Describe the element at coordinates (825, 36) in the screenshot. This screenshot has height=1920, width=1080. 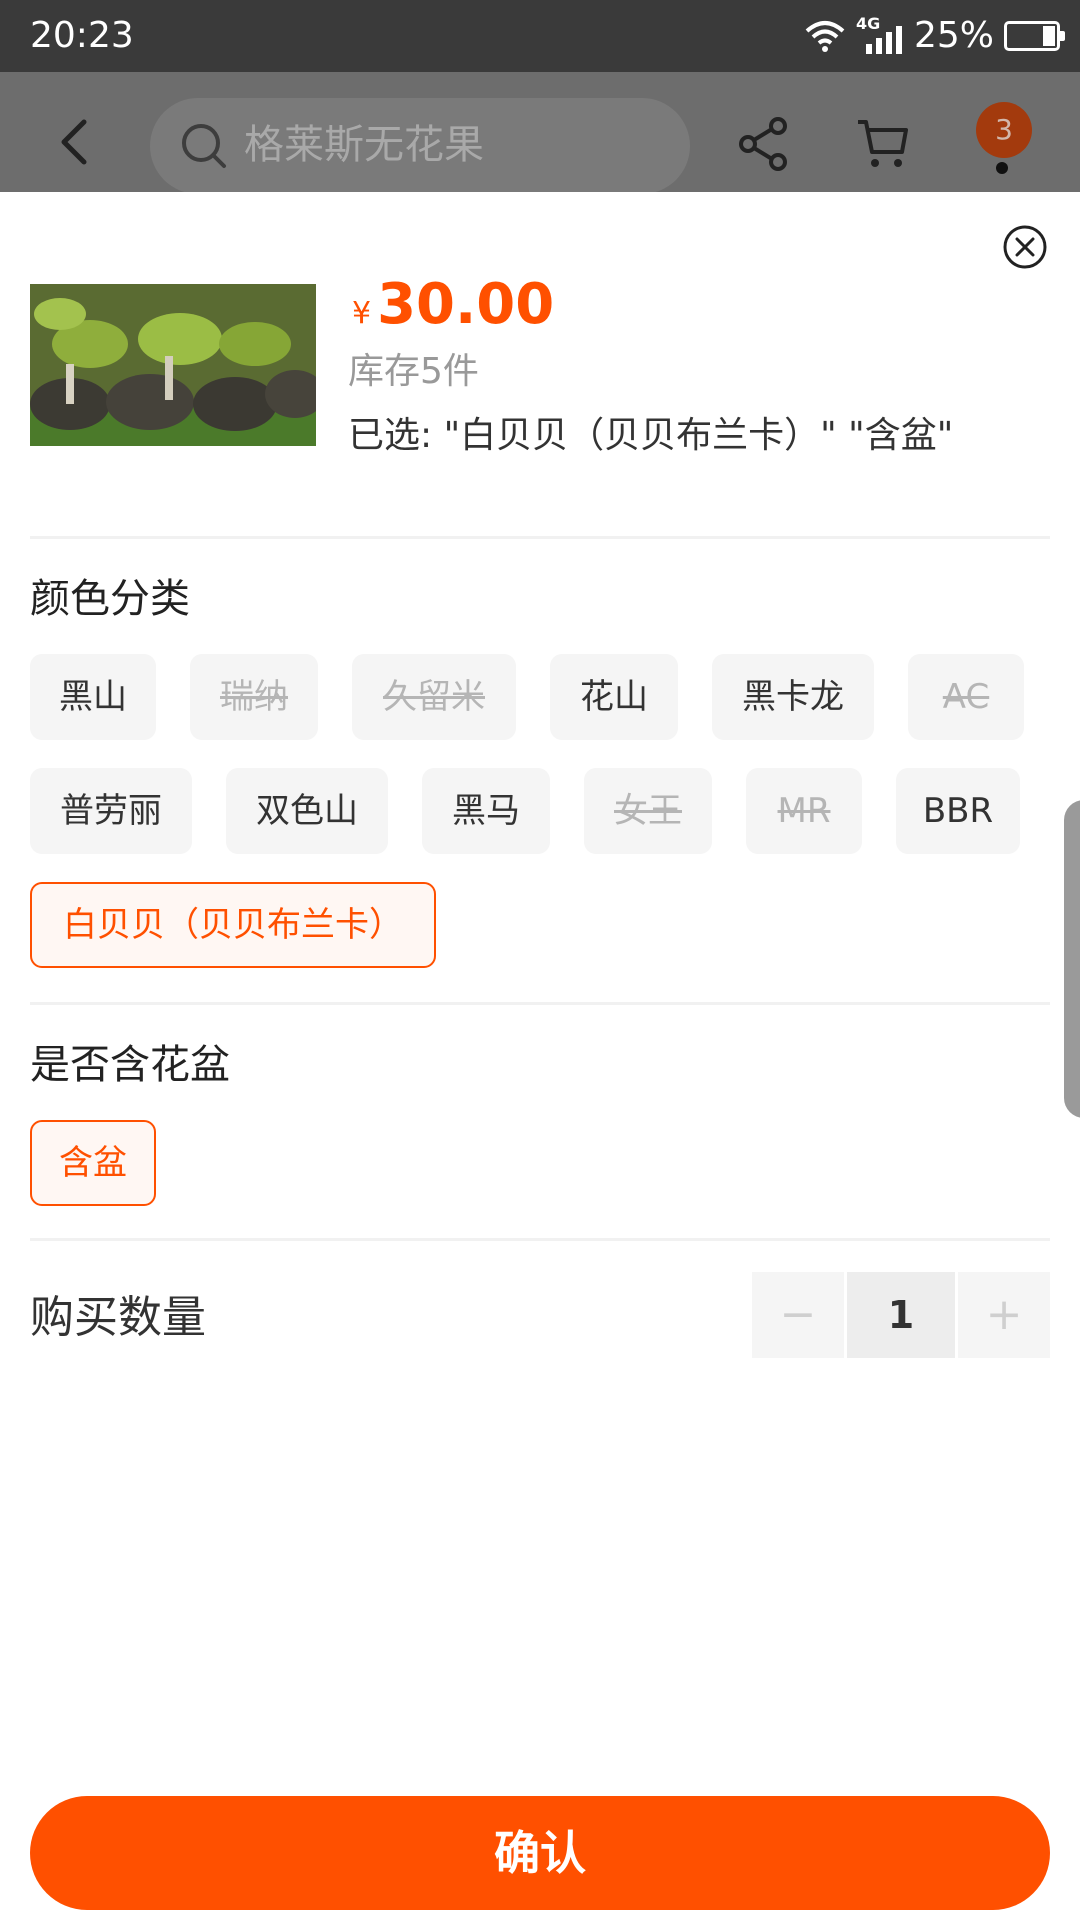
I see `wifi-icon` at that location.